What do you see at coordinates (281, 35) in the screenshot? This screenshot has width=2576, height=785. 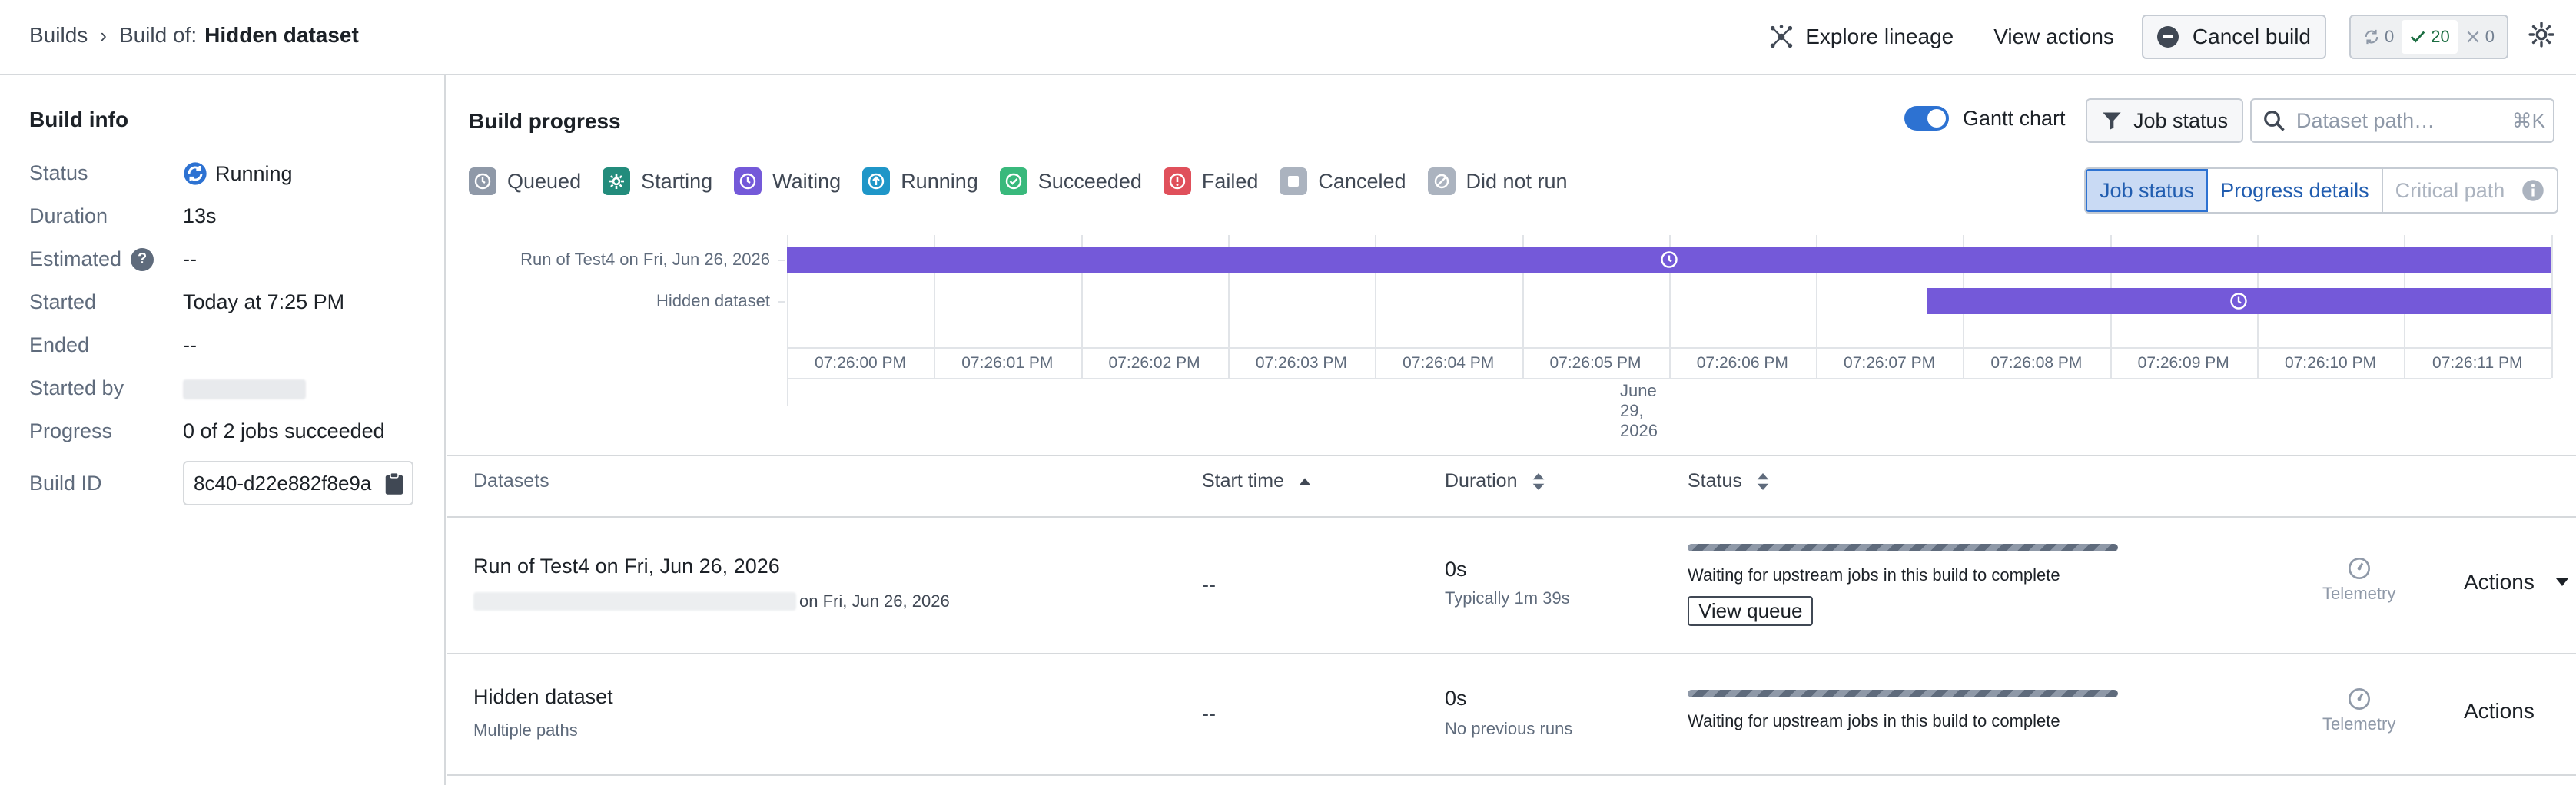 I see `breadcrumb-current: Hidden dataset` at bounding box center [281, 35].